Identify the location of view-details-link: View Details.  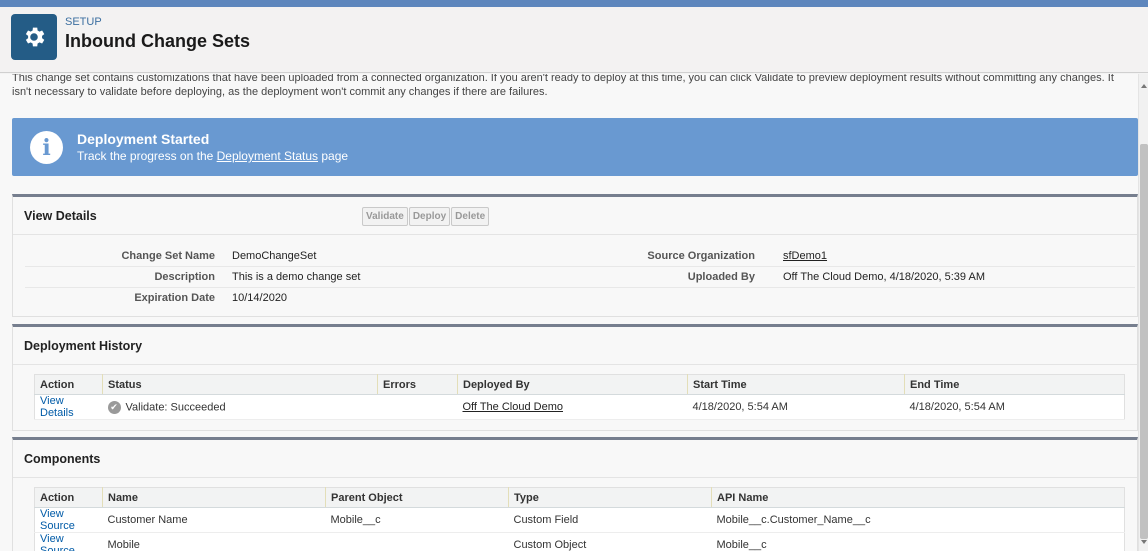
(68, 407).